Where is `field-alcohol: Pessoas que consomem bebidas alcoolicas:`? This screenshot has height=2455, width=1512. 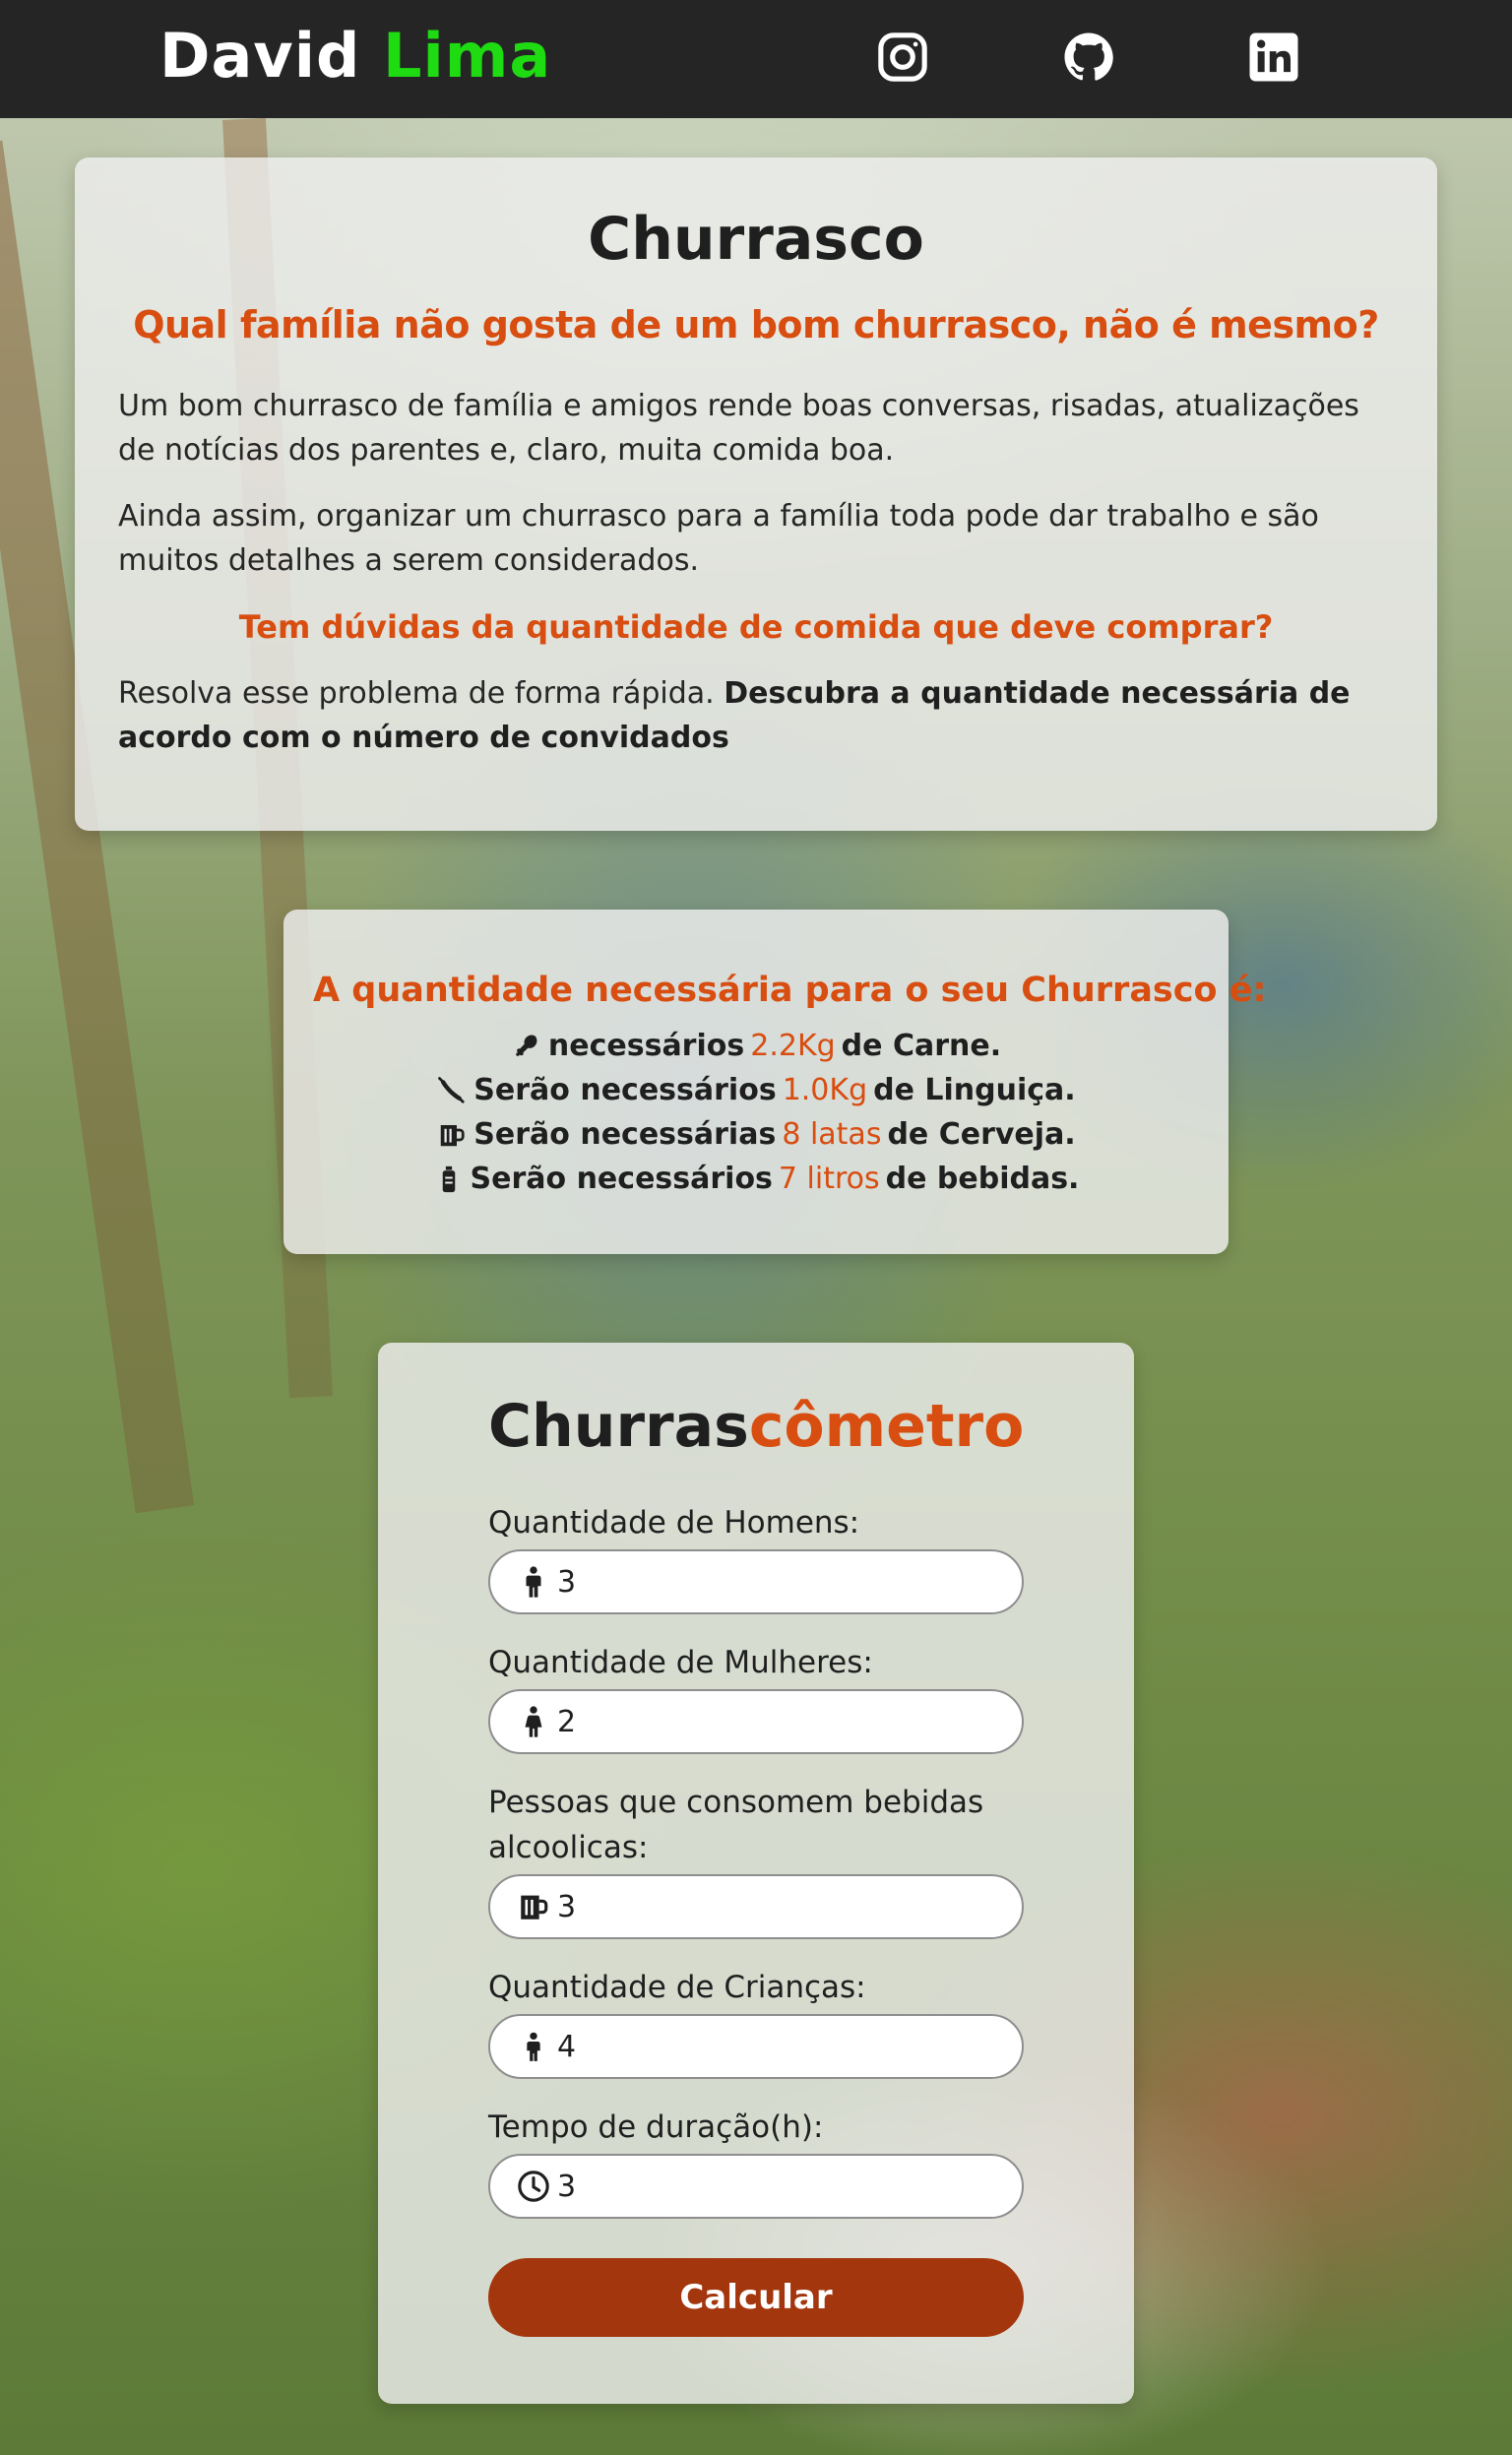 field-alcohol: Pessoas que consomem bebidas alcoolicas: is located at coordinates (756, 1859).